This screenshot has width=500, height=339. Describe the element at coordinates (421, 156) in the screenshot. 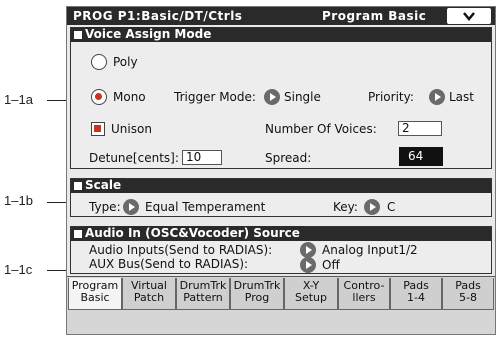

I see `spread-field: 64` at that location.